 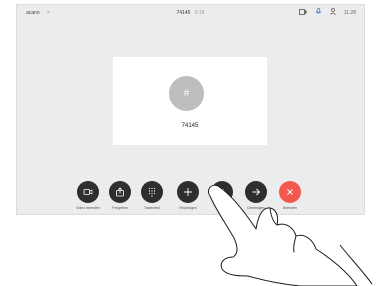 What do you see at coordinates (88, 208) in the screenshot?
I see `video-stop-label: Video beenden` at bounding box center [88, 208].